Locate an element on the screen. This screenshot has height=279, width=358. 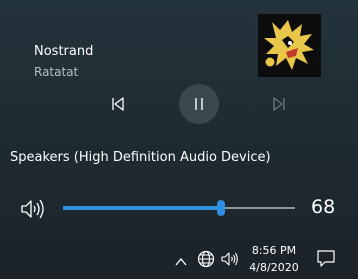
volume-icon is located at coordinates (230, 259).